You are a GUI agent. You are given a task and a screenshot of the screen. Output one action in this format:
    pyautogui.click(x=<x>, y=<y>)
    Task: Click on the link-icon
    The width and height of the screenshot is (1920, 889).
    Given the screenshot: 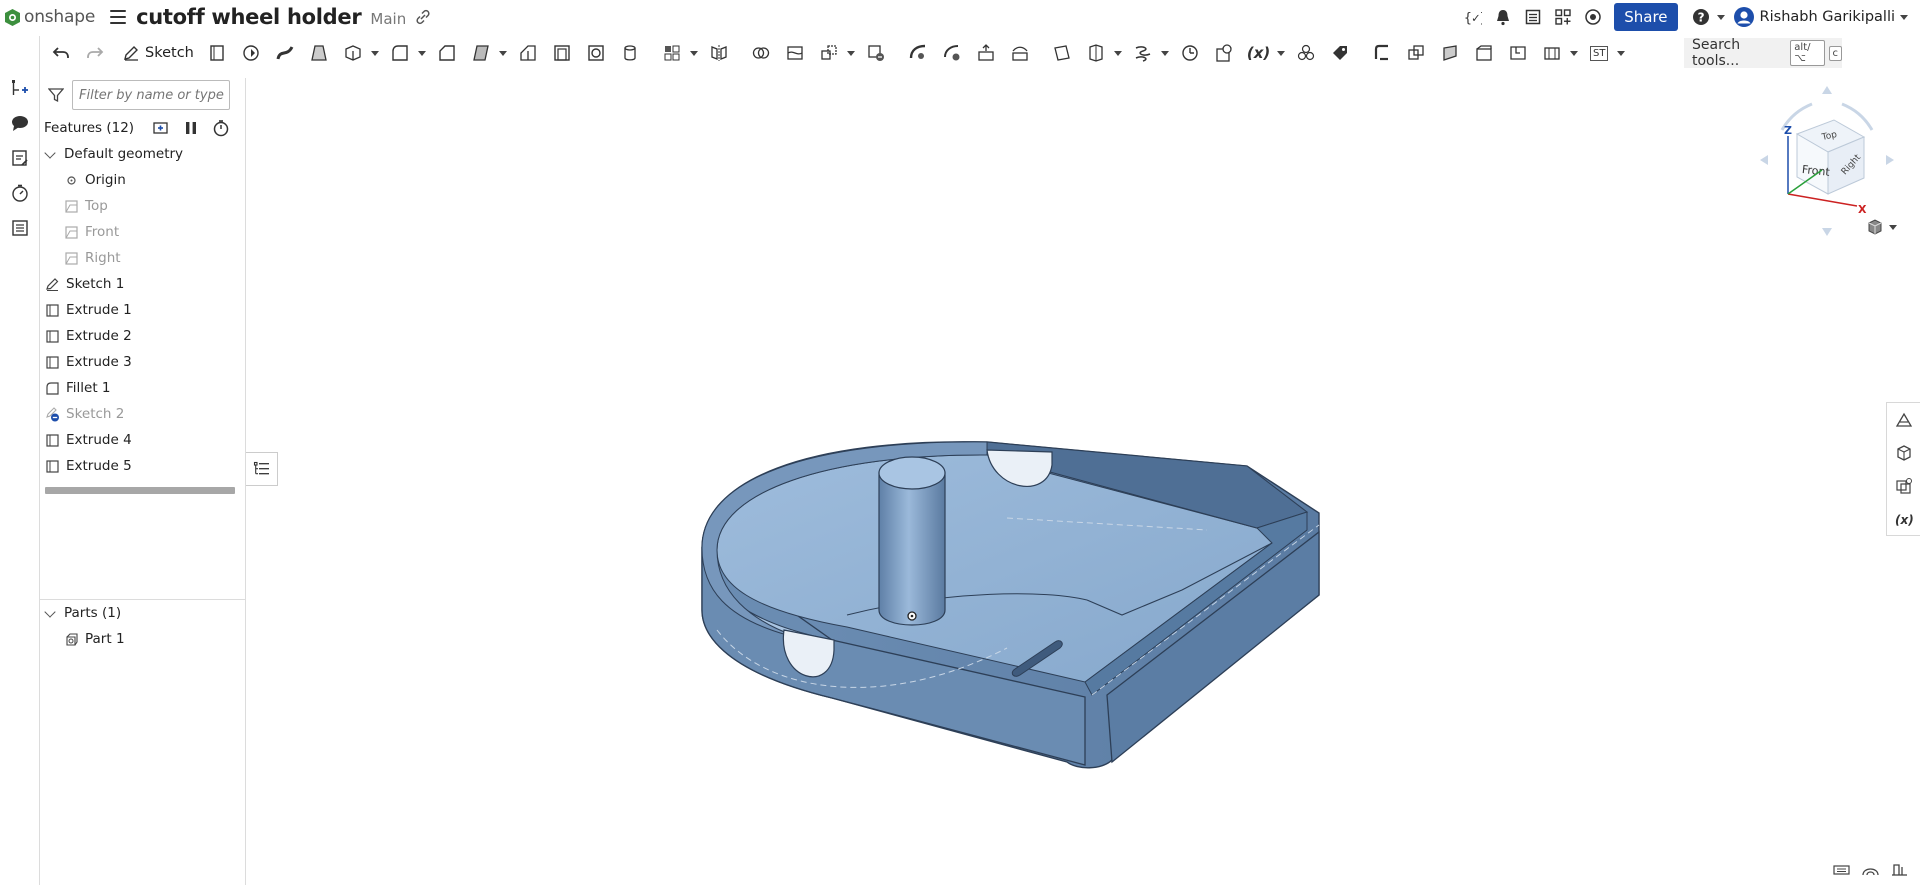 What is the action you would take?
    pyautogui.click(x=423, y=17)
    